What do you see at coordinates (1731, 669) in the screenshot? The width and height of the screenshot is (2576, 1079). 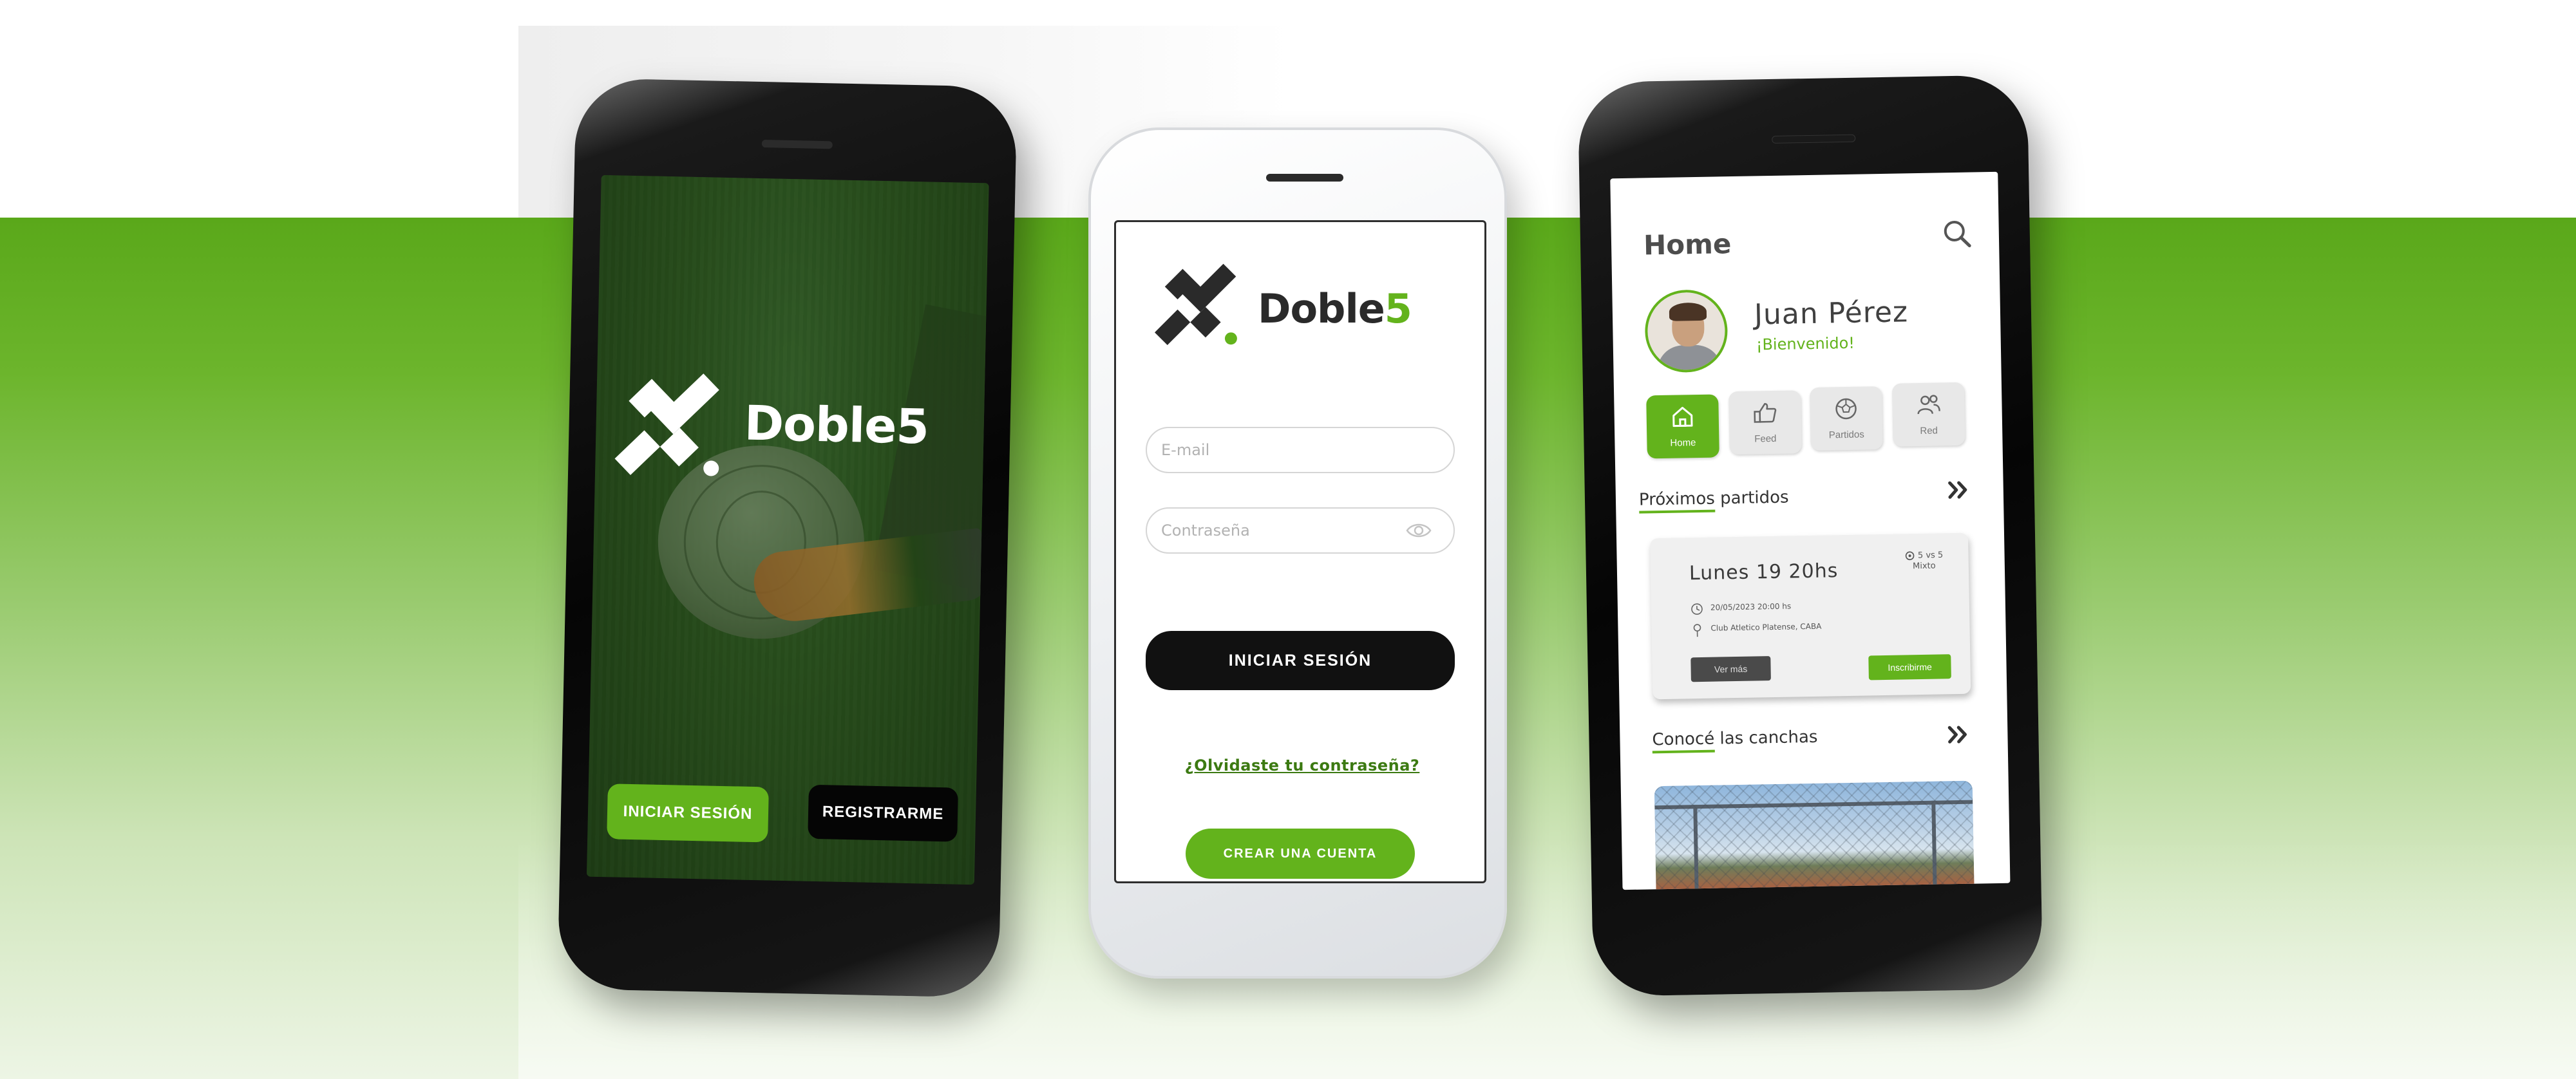 I see `see-more-button: Ver más` at bounding box center [1731, 669].